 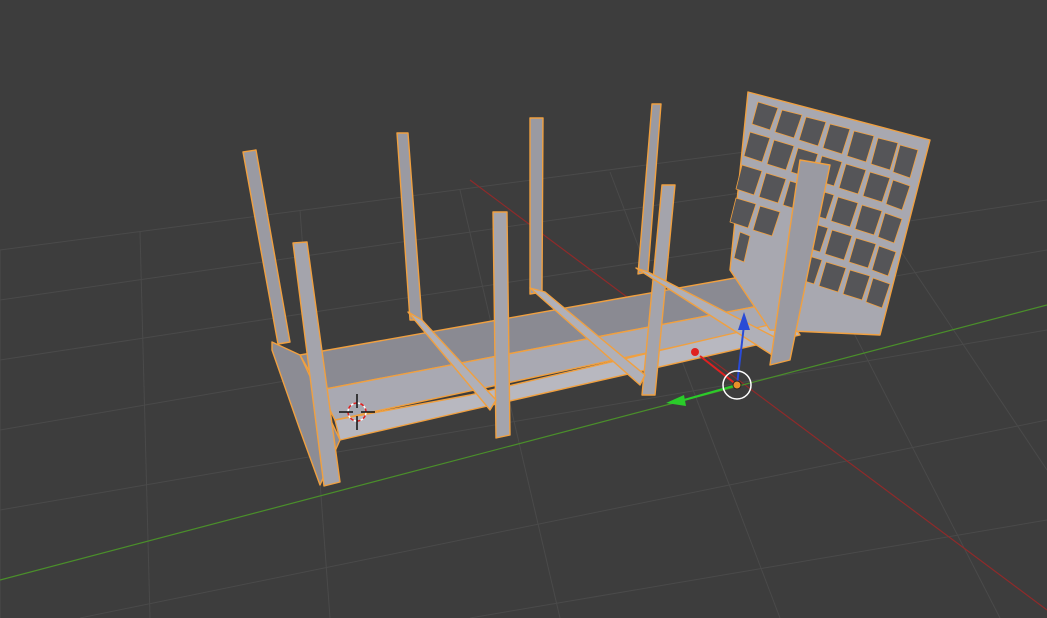 What do you see at coordinates (536, 206) in the screenshot?
I see `post-back-middle-right` at bounding box center [536, 206].